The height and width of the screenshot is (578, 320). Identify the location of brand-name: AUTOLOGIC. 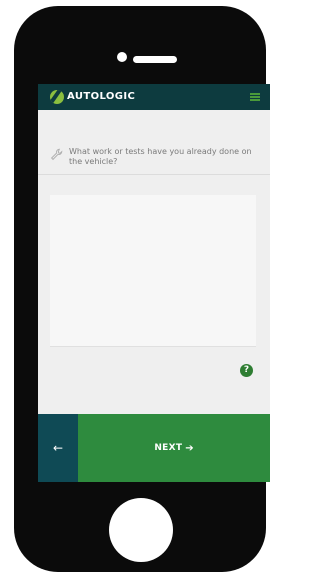
(101, 96).